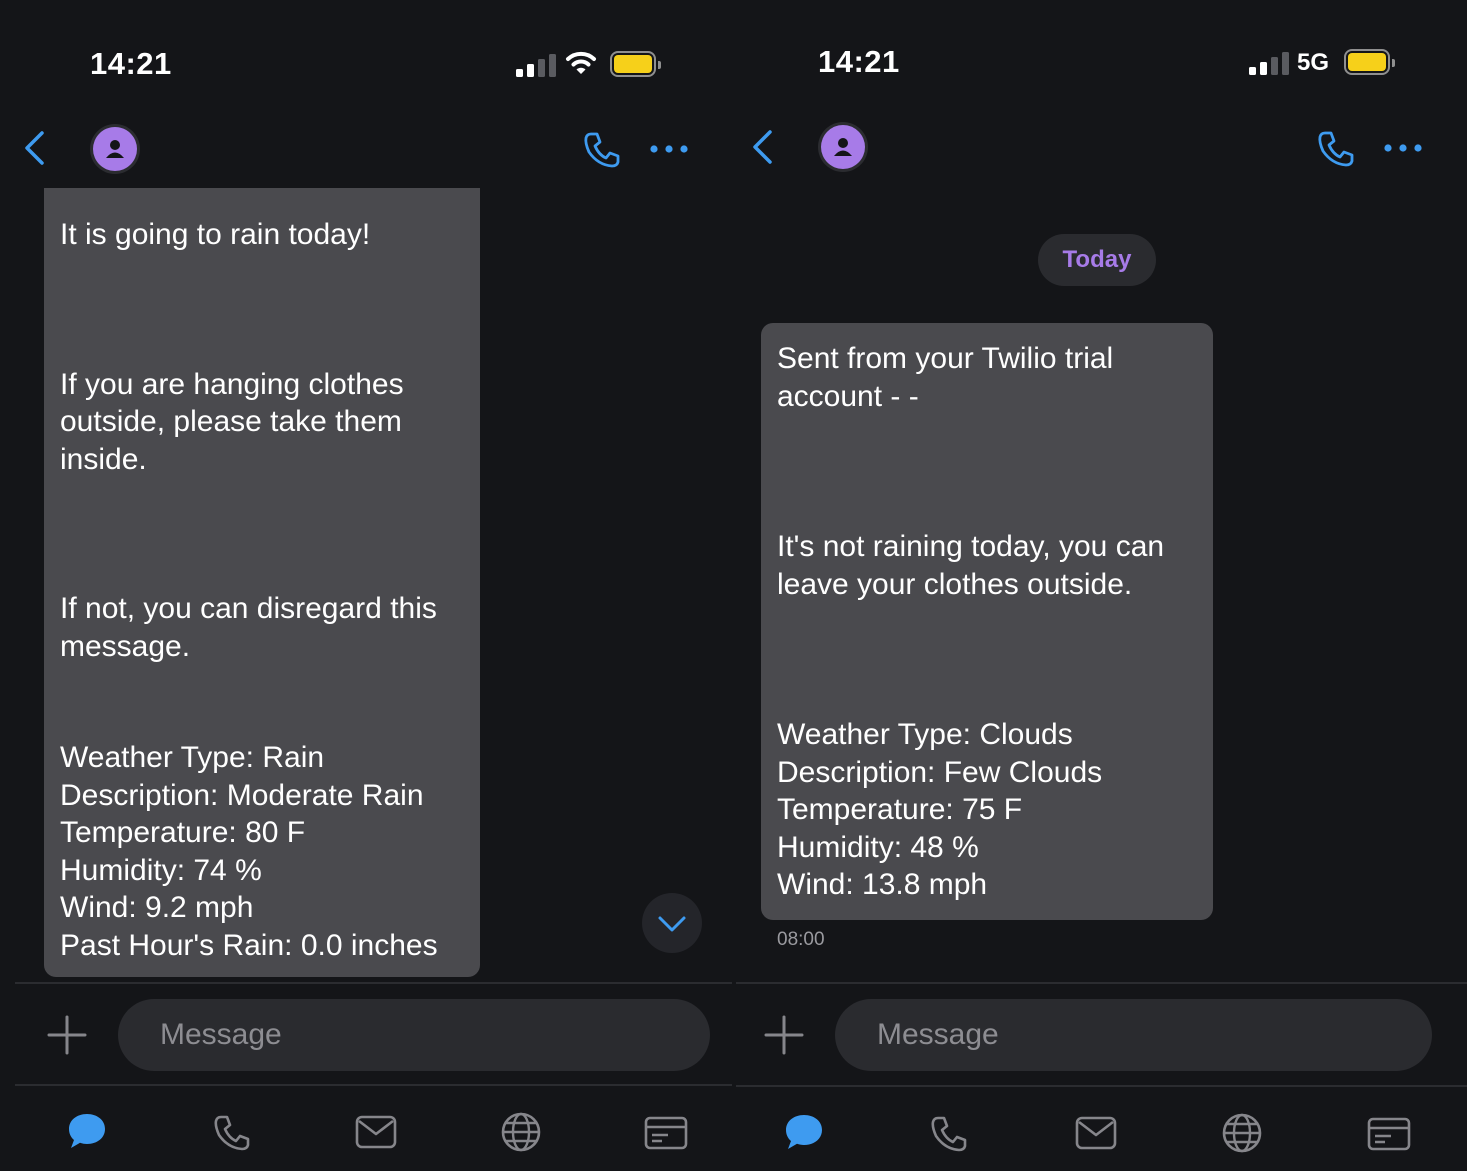  What do you see at coordinates (1313, 62) in the screenshot?
I see `network-type: 5G` at bounding box center [1313, 62].